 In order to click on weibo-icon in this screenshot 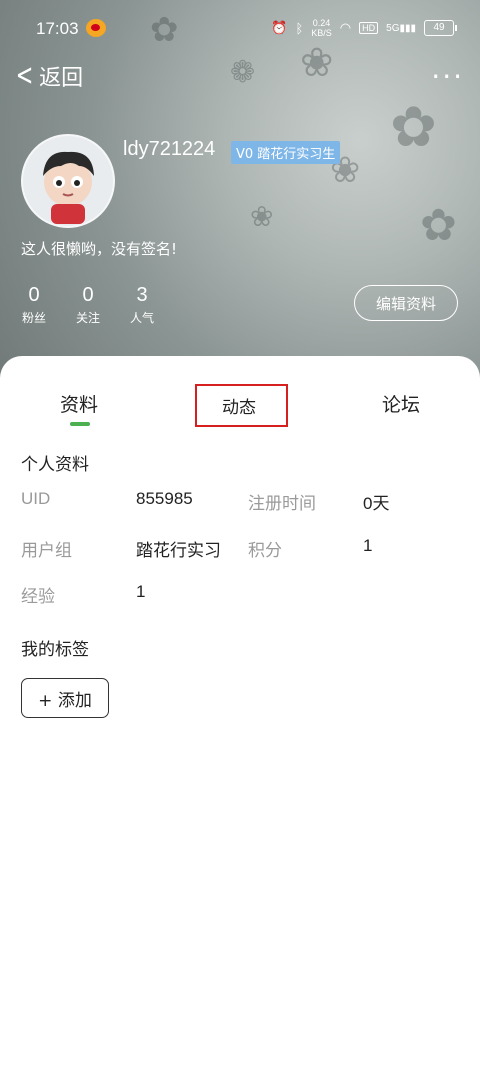, I will do `click(96, 28)`.